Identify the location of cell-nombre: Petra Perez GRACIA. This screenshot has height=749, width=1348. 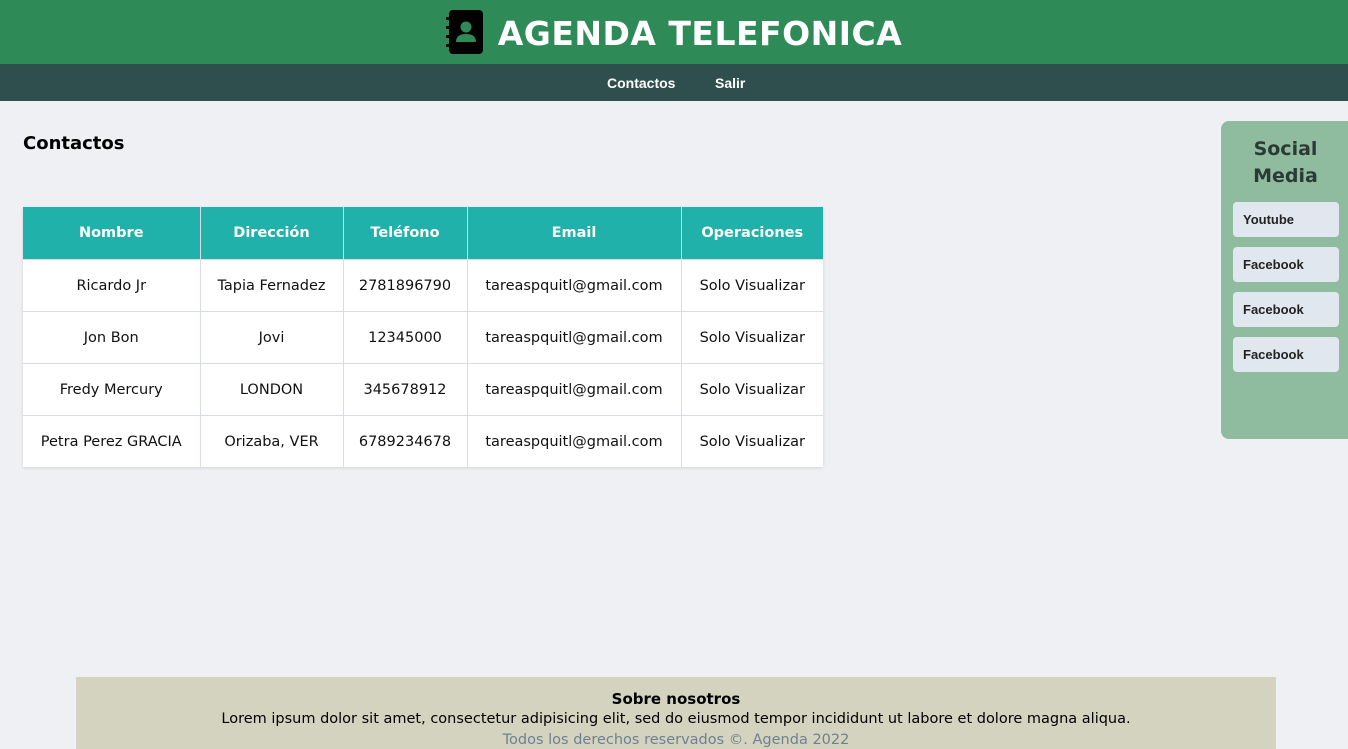
(112, 441).